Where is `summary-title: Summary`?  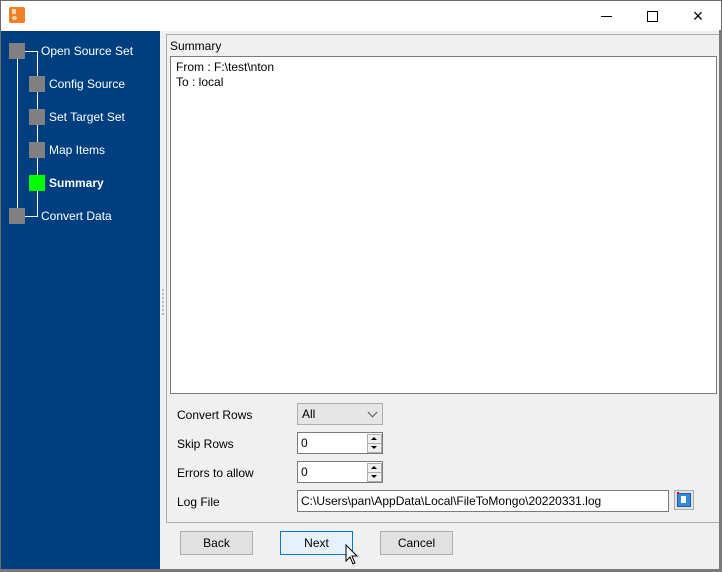
summary-title: Summary is located at coordinates (196, 46).